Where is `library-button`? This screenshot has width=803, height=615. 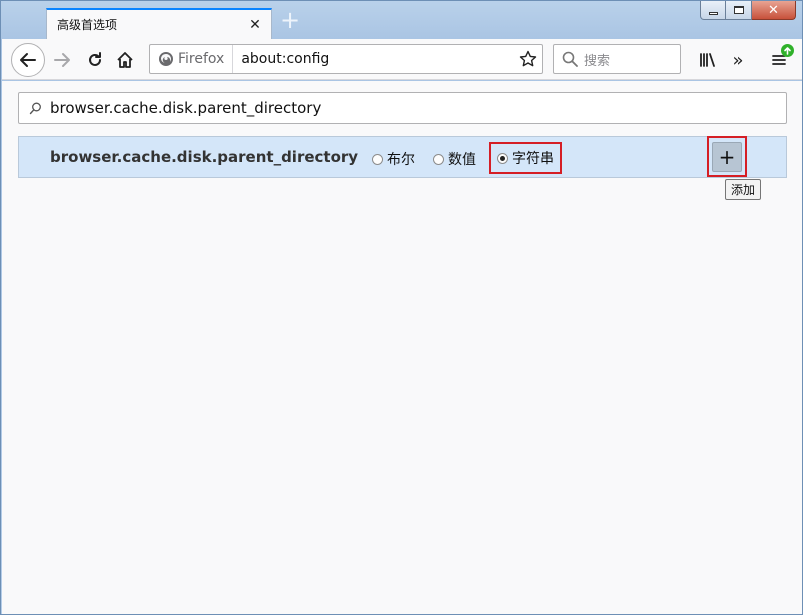 library-button is located at coordinates (707, 60).